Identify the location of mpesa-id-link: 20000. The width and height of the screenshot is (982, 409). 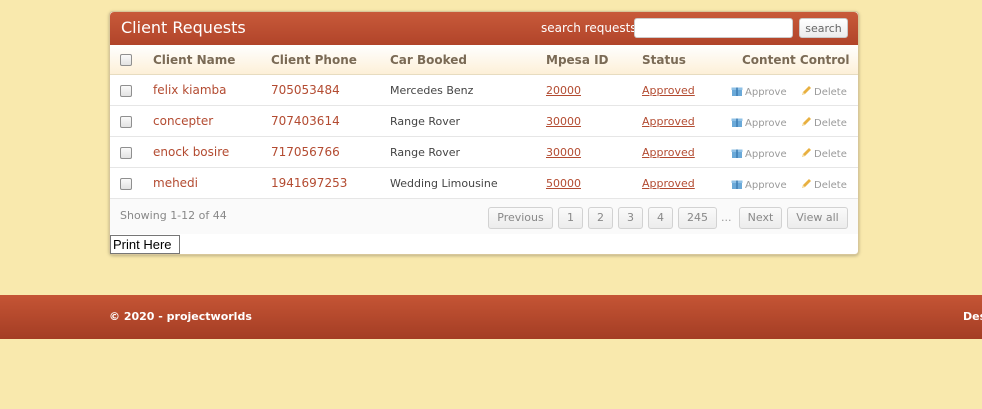
(563, 90).